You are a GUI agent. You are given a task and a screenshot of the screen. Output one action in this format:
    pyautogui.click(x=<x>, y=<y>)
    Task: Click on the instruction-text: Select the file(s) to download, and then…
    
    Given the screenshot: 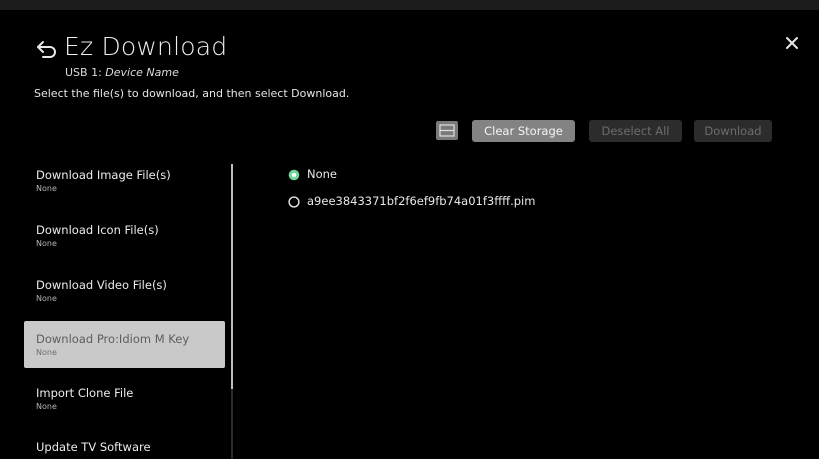 What is the action you would take?
    pyautogui.click(x=192, y=93)
    